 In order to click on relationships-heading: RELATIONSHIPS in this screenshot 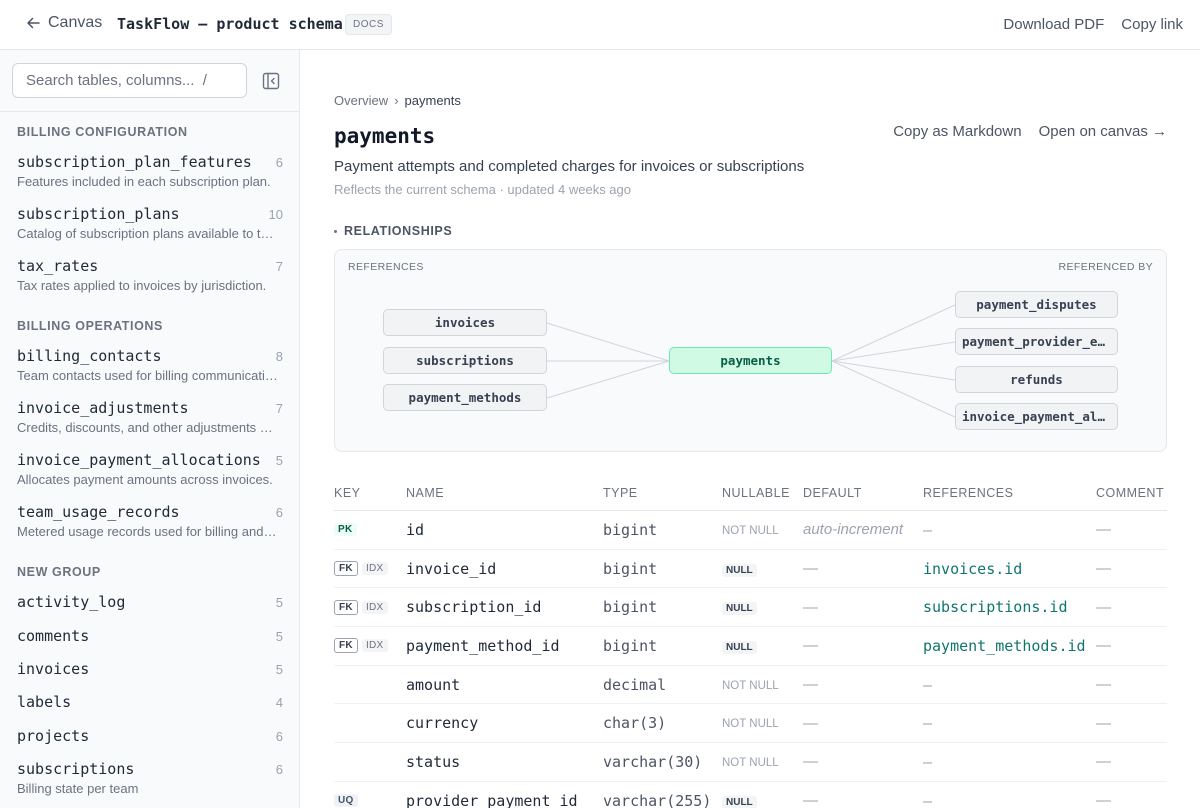, I will do `click(393, 231)`.